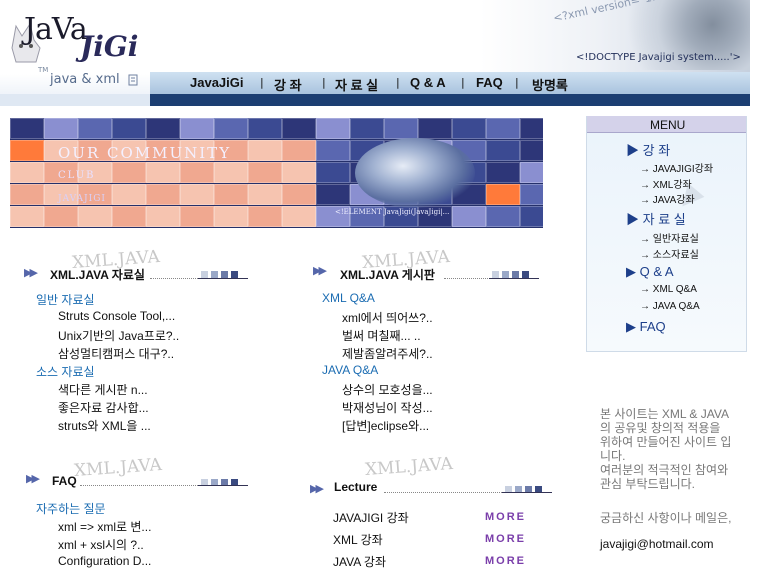 This screenshot has width=772, height=571. What do you see at coordinates (217, 82) in the screenshot?
I see `nav-home: JavaJiGi` at bounding box center [217, 82].